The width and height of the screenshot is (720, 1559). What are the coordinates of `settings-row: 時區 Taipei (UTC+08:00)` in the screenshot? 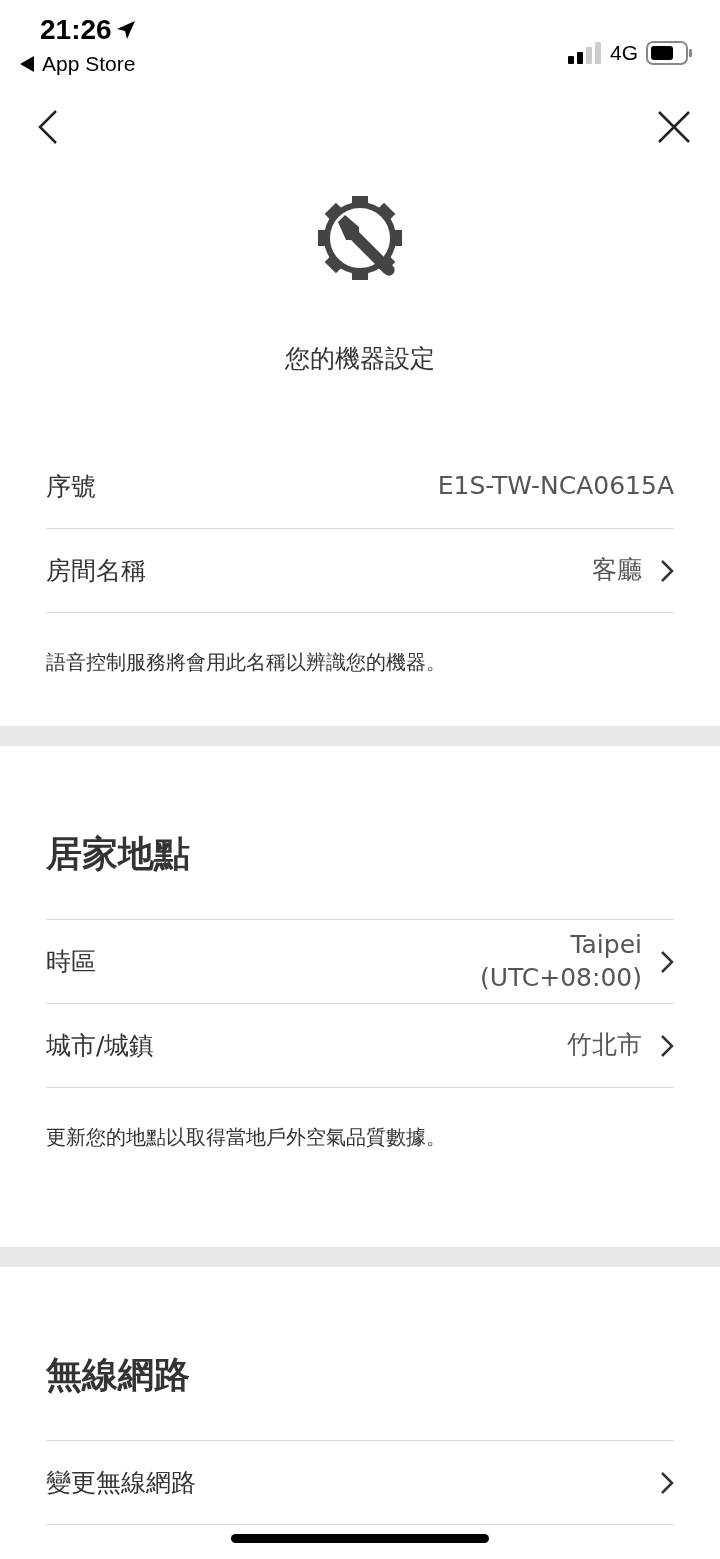 It's located at (360, 961).